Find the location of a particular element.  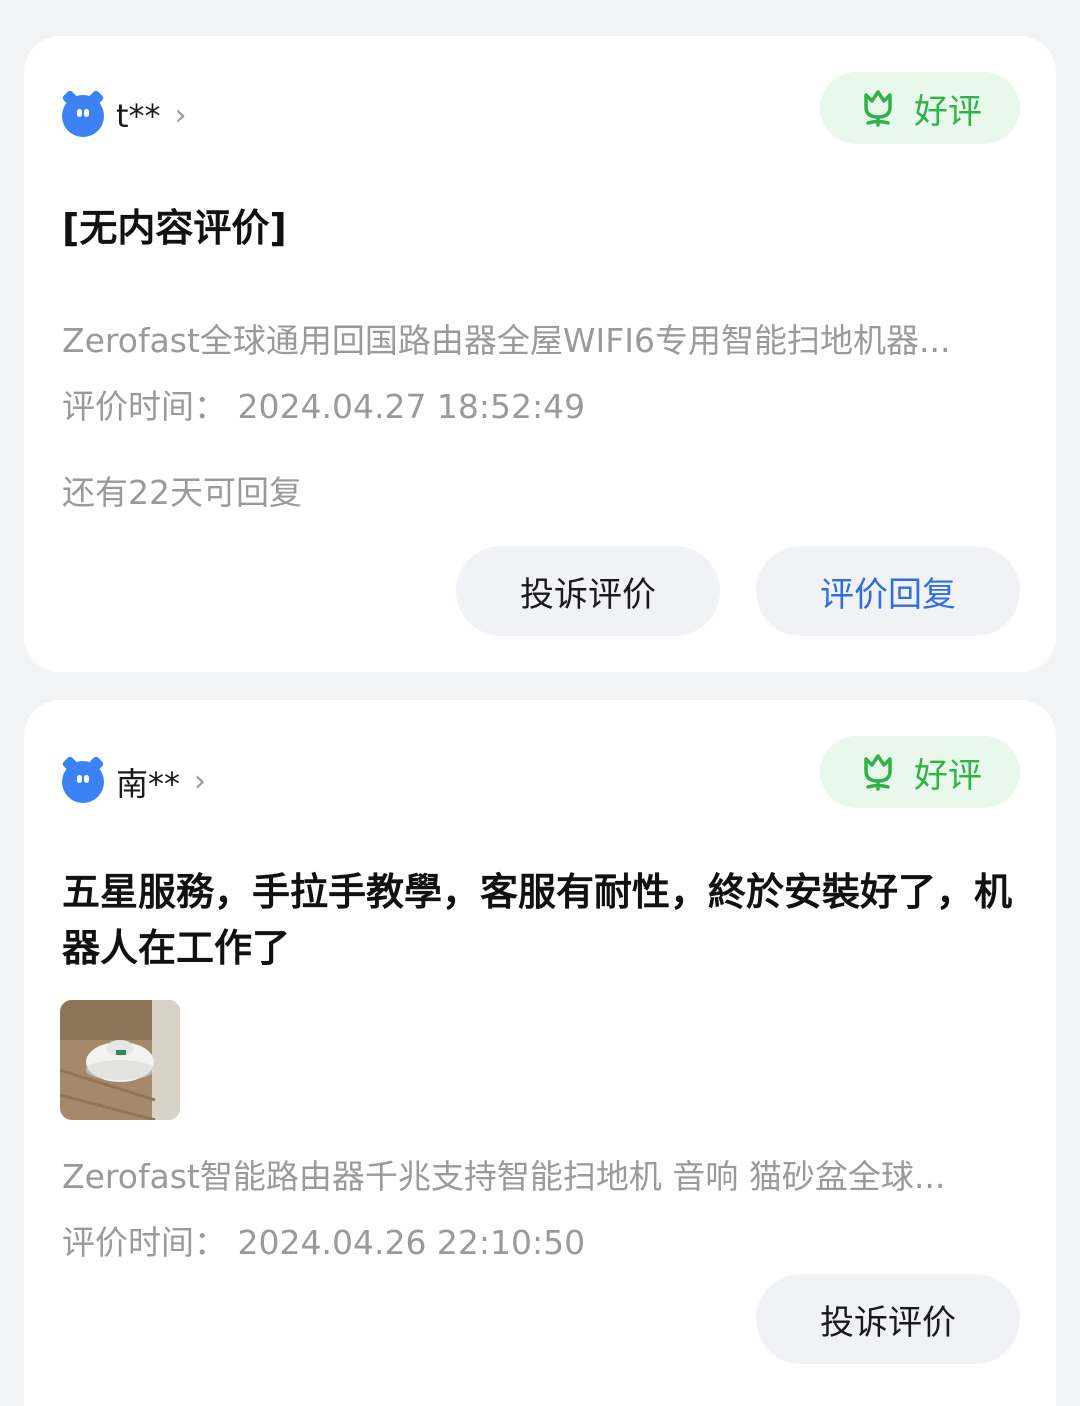

review-time: 评价时间： 2024.04.26 22:10:50 is located at coordinates (324, 1242).